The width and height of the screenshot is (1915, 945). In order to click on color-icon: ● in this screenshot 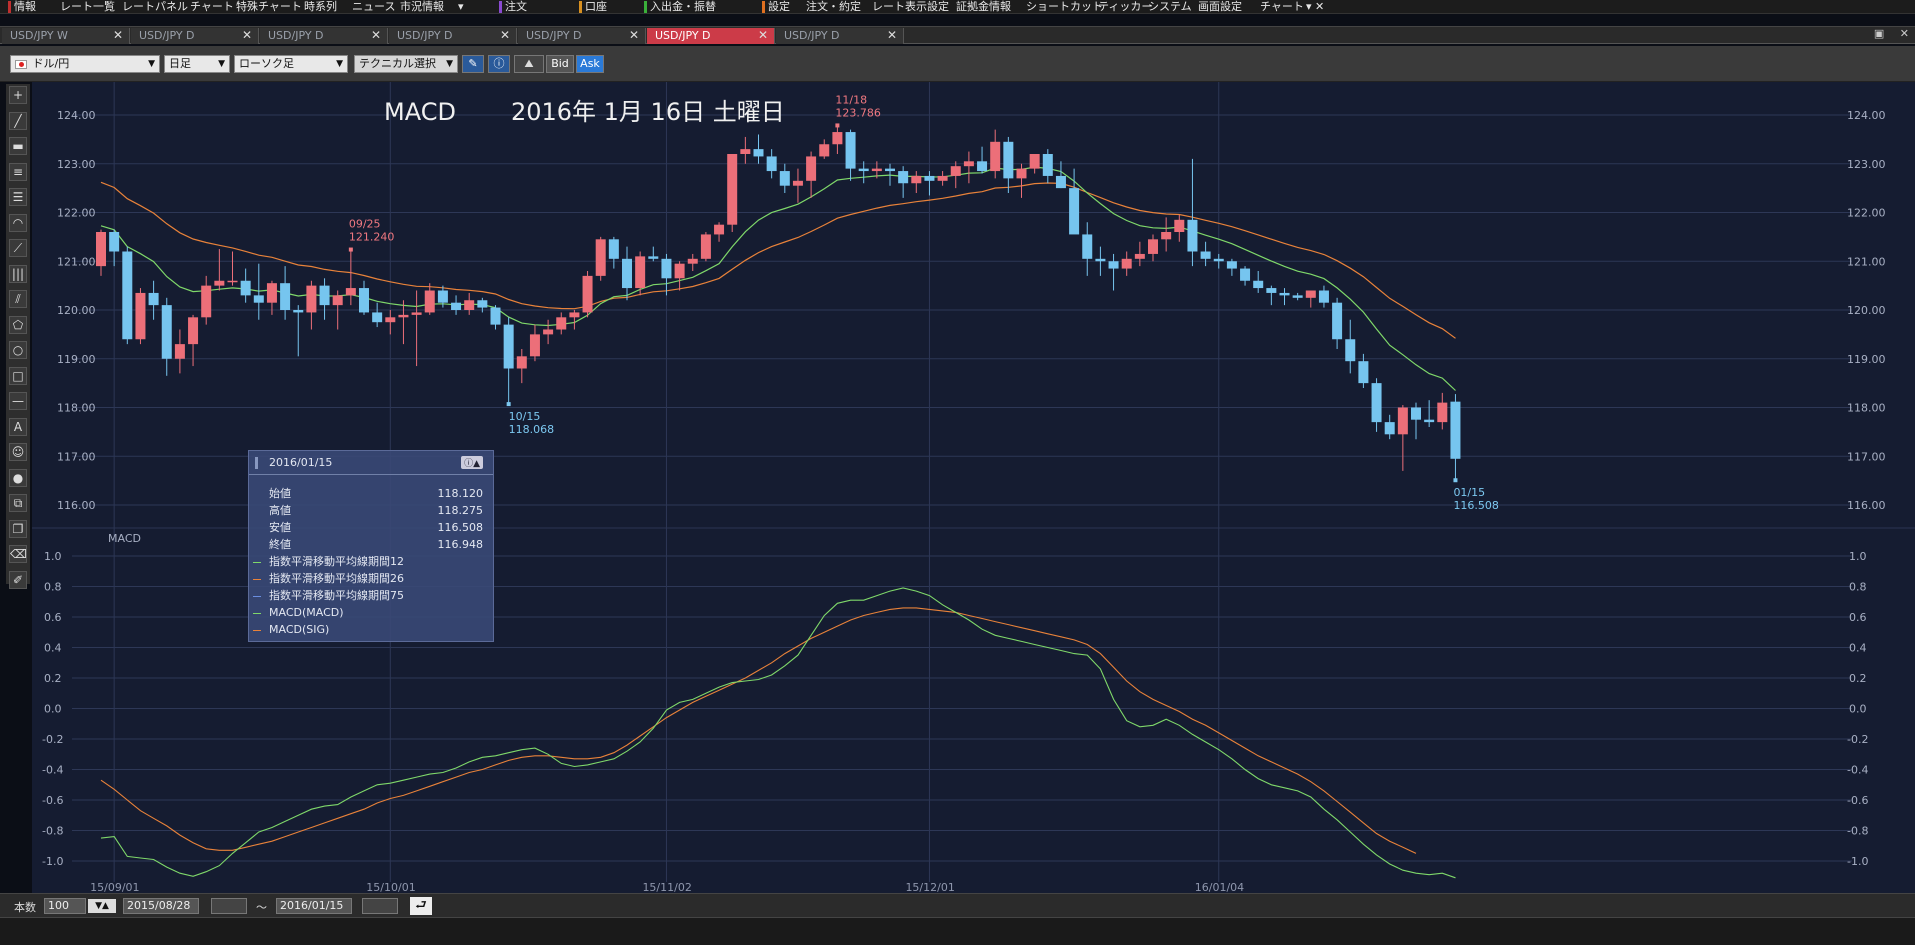, I will do `click(18, 477)`.